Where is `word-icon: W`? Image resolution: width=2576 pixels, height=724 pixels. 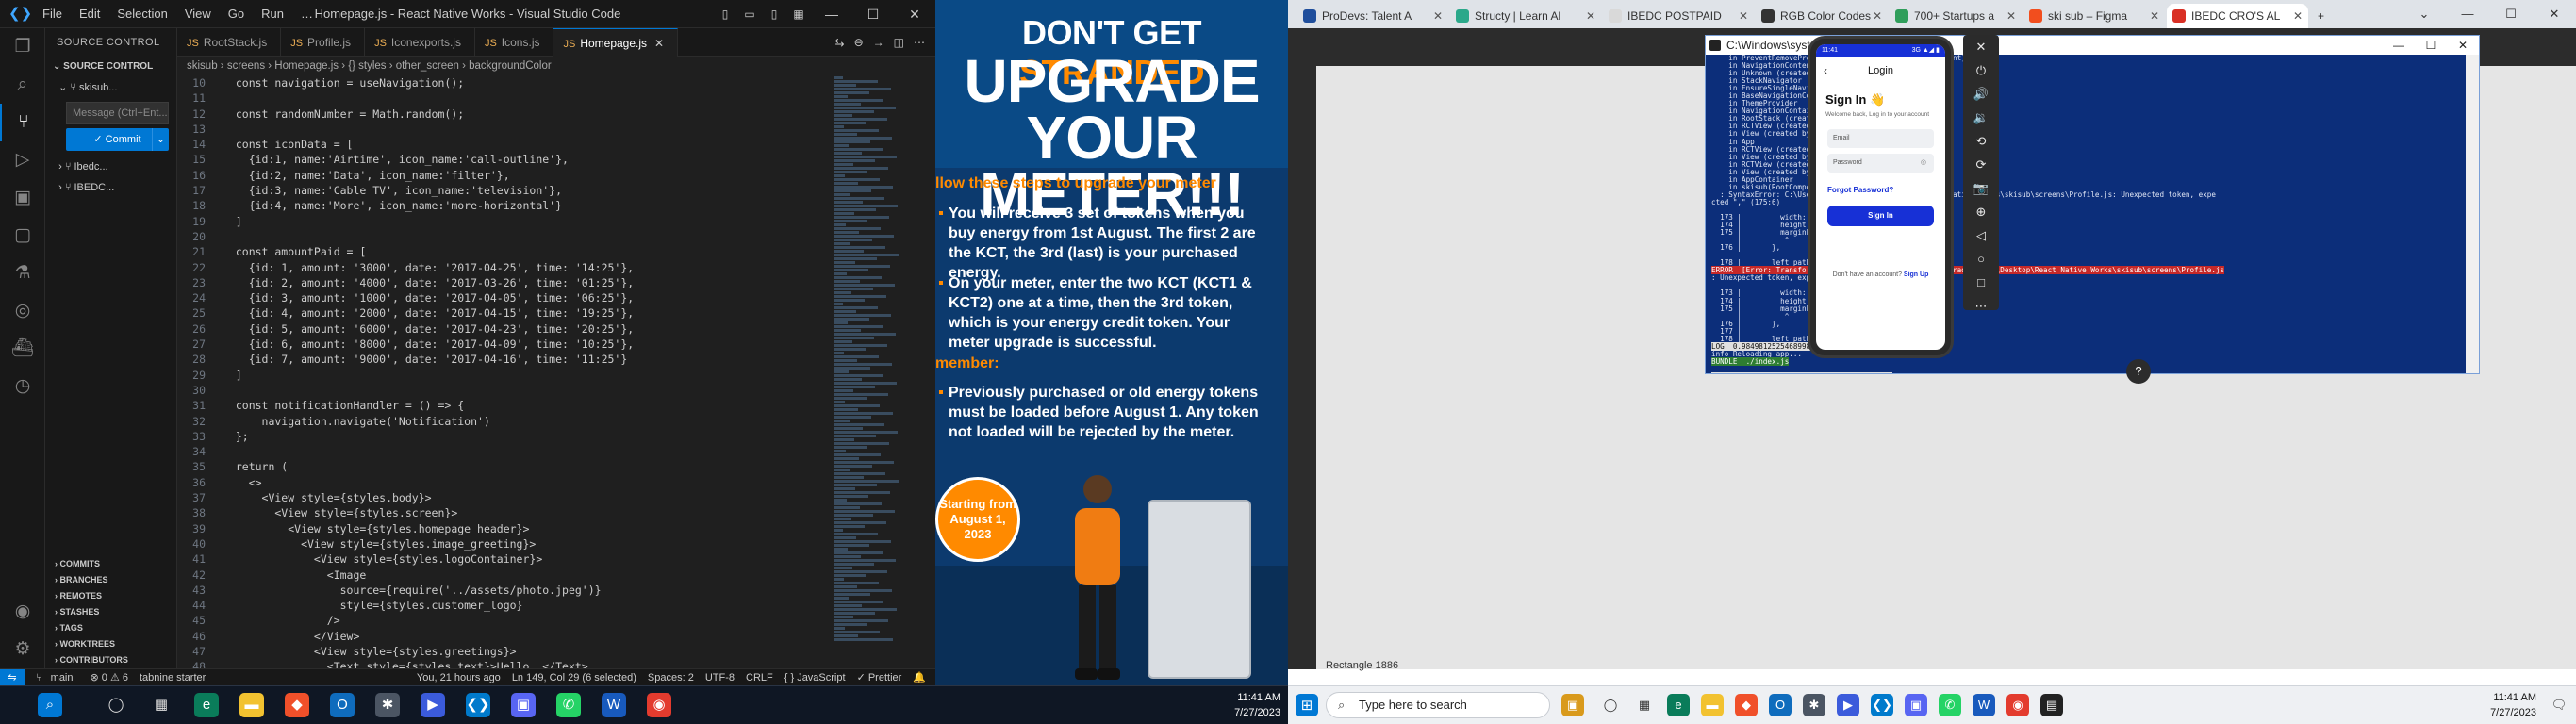
word-icon: W is located at coordinates (1984, 705).